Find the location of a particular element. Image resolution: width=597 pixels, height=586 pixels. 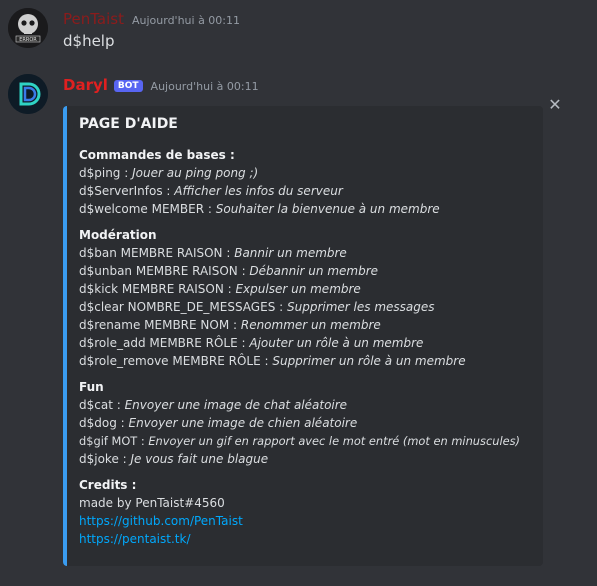

github-link: https://github.com/PenTaist is located at coordinates (306, 521).